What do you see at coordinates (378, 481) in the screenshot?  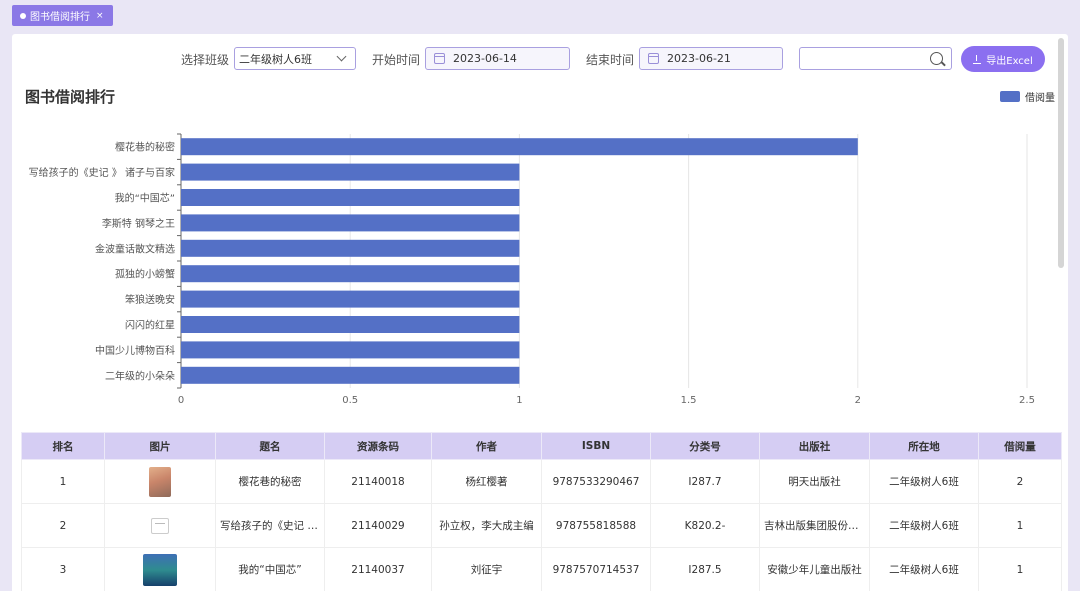 I see `cell-barcode: 21140018` at bounding box center [378, 481].